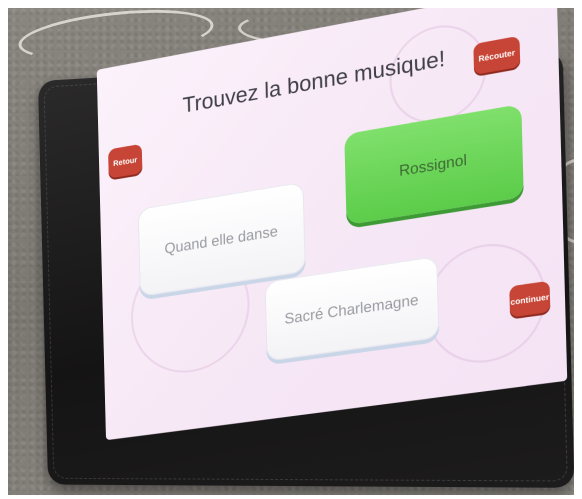 This screenshot has height=499, width=582. What do you see at coordinates (529, 299) in the screenshot?
I see `continue-button: continuer` at bounding box center [529, 299].